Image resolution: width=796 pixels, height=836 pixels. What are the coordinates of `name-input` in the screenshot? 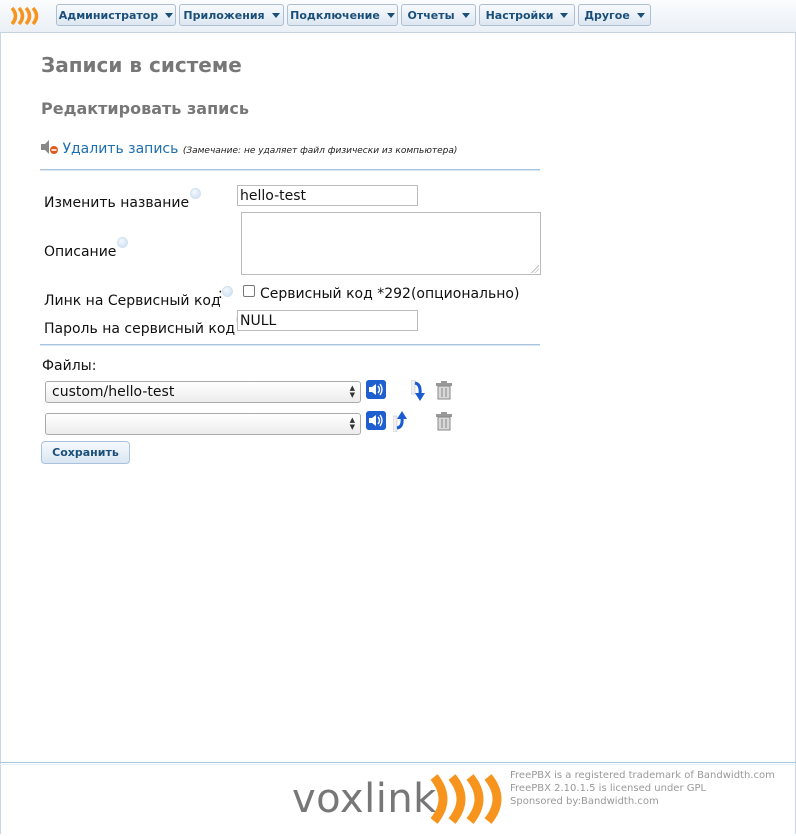 It's located at (327, 195).